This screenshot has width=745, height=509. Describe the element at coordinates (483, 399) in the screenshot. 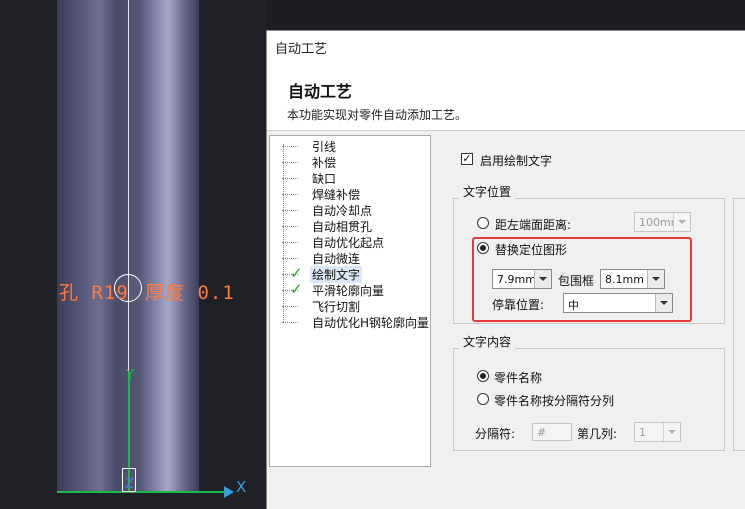

I see `split-name-radio` at that location.